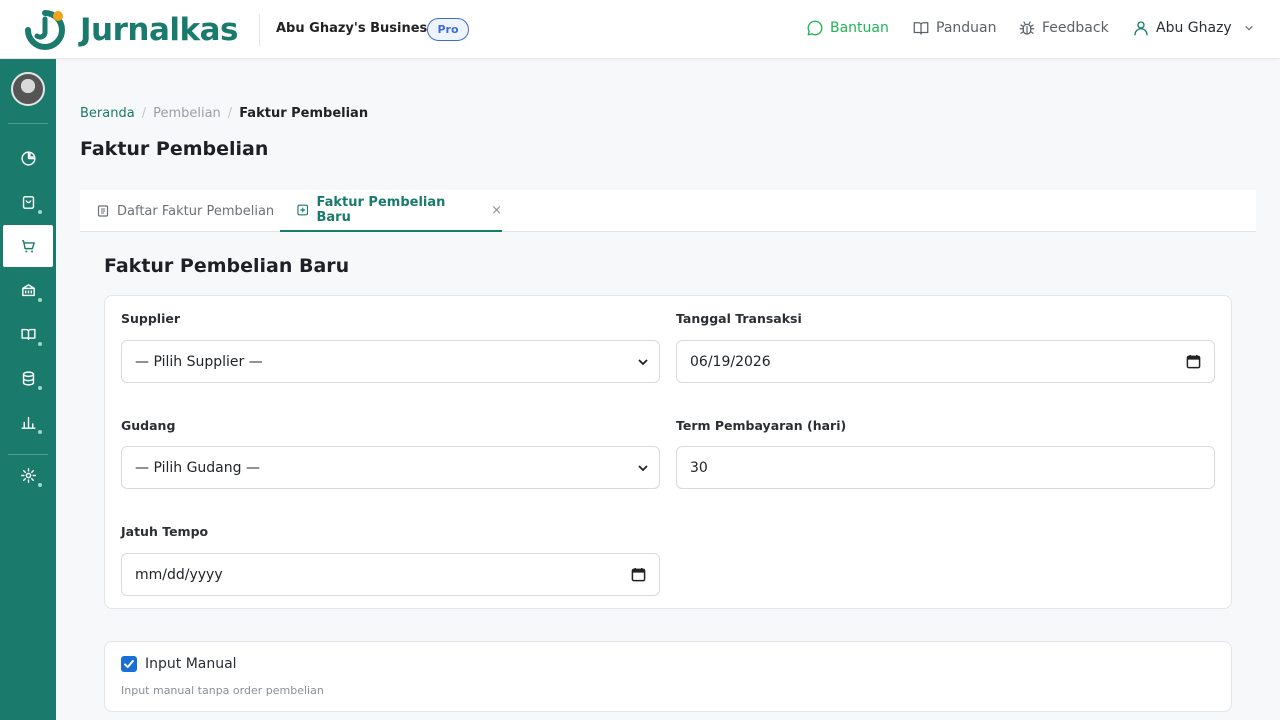  Describe the element at coordinates (966, 28) in the screenshot. I see `guide-label: Panduan` at that location.